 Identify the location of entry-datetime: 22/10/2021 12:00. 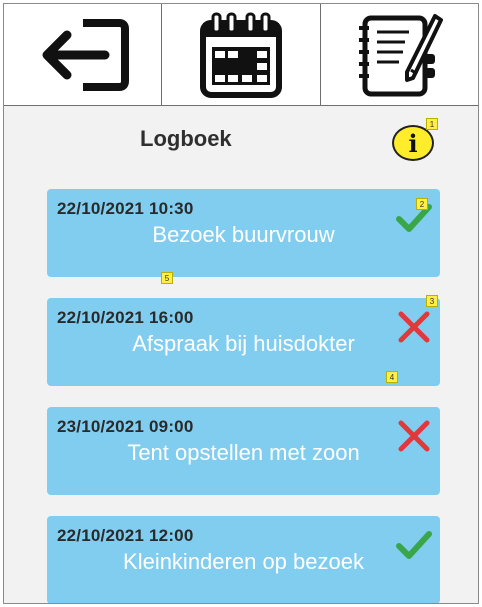
(125, 535).